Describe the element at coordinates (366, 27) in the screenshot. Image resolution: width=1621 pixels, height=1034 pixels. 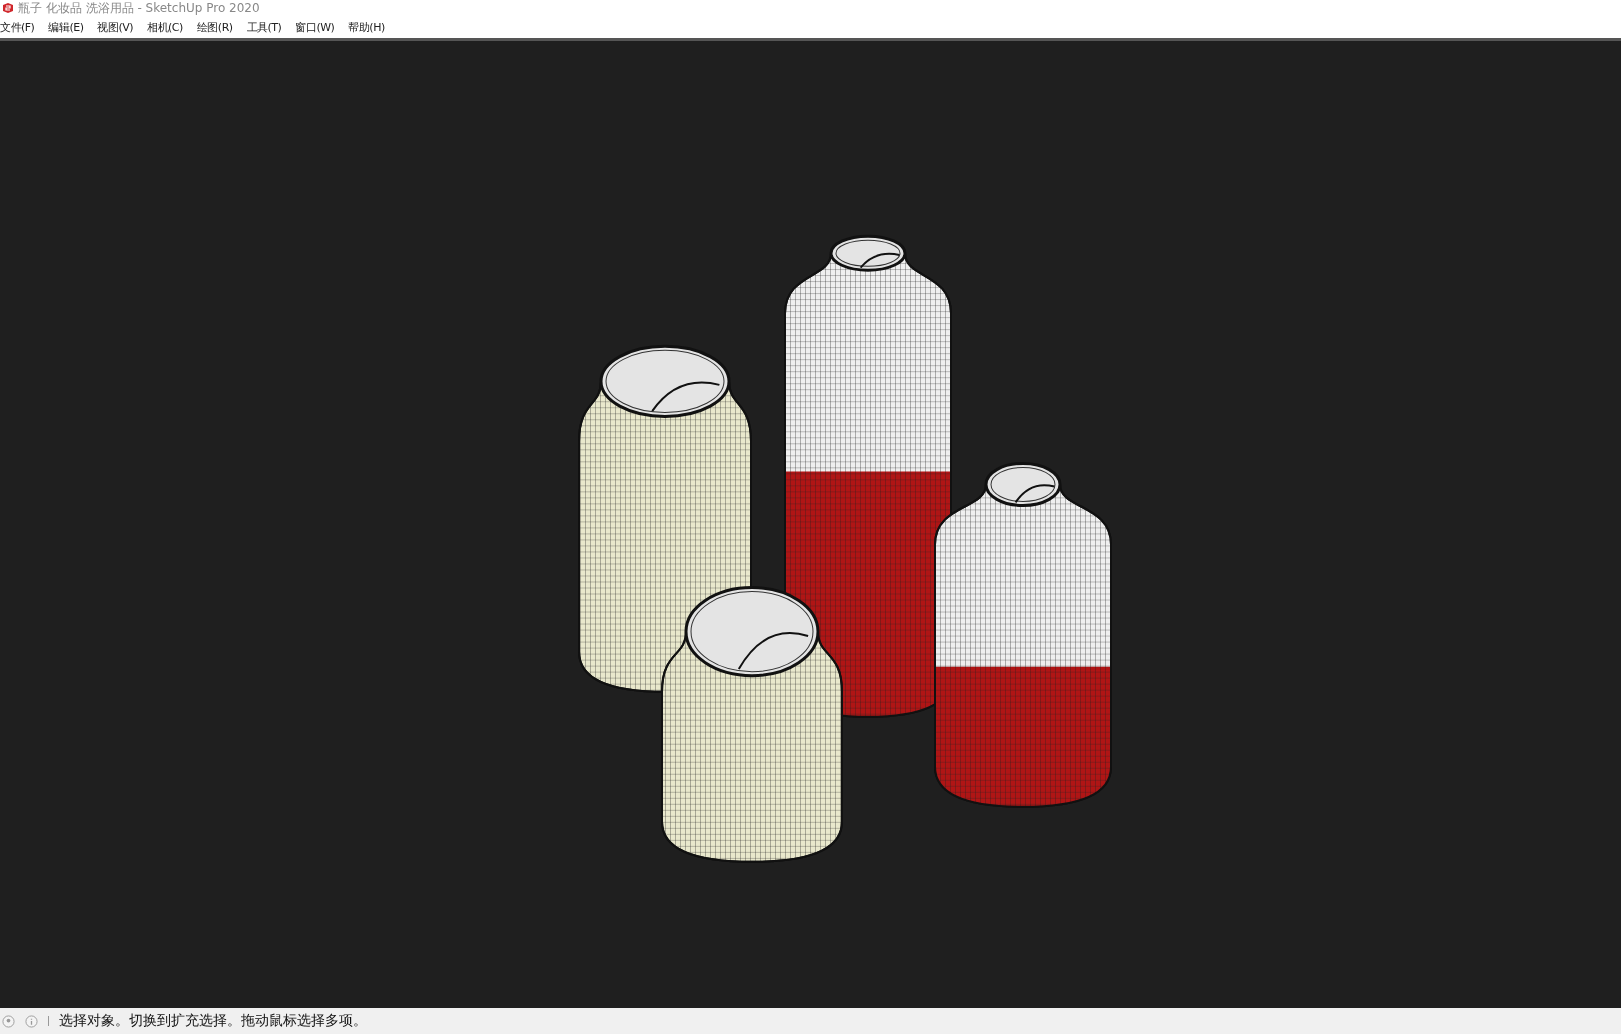
I see `menu-item: 帮助(H)` at that location.